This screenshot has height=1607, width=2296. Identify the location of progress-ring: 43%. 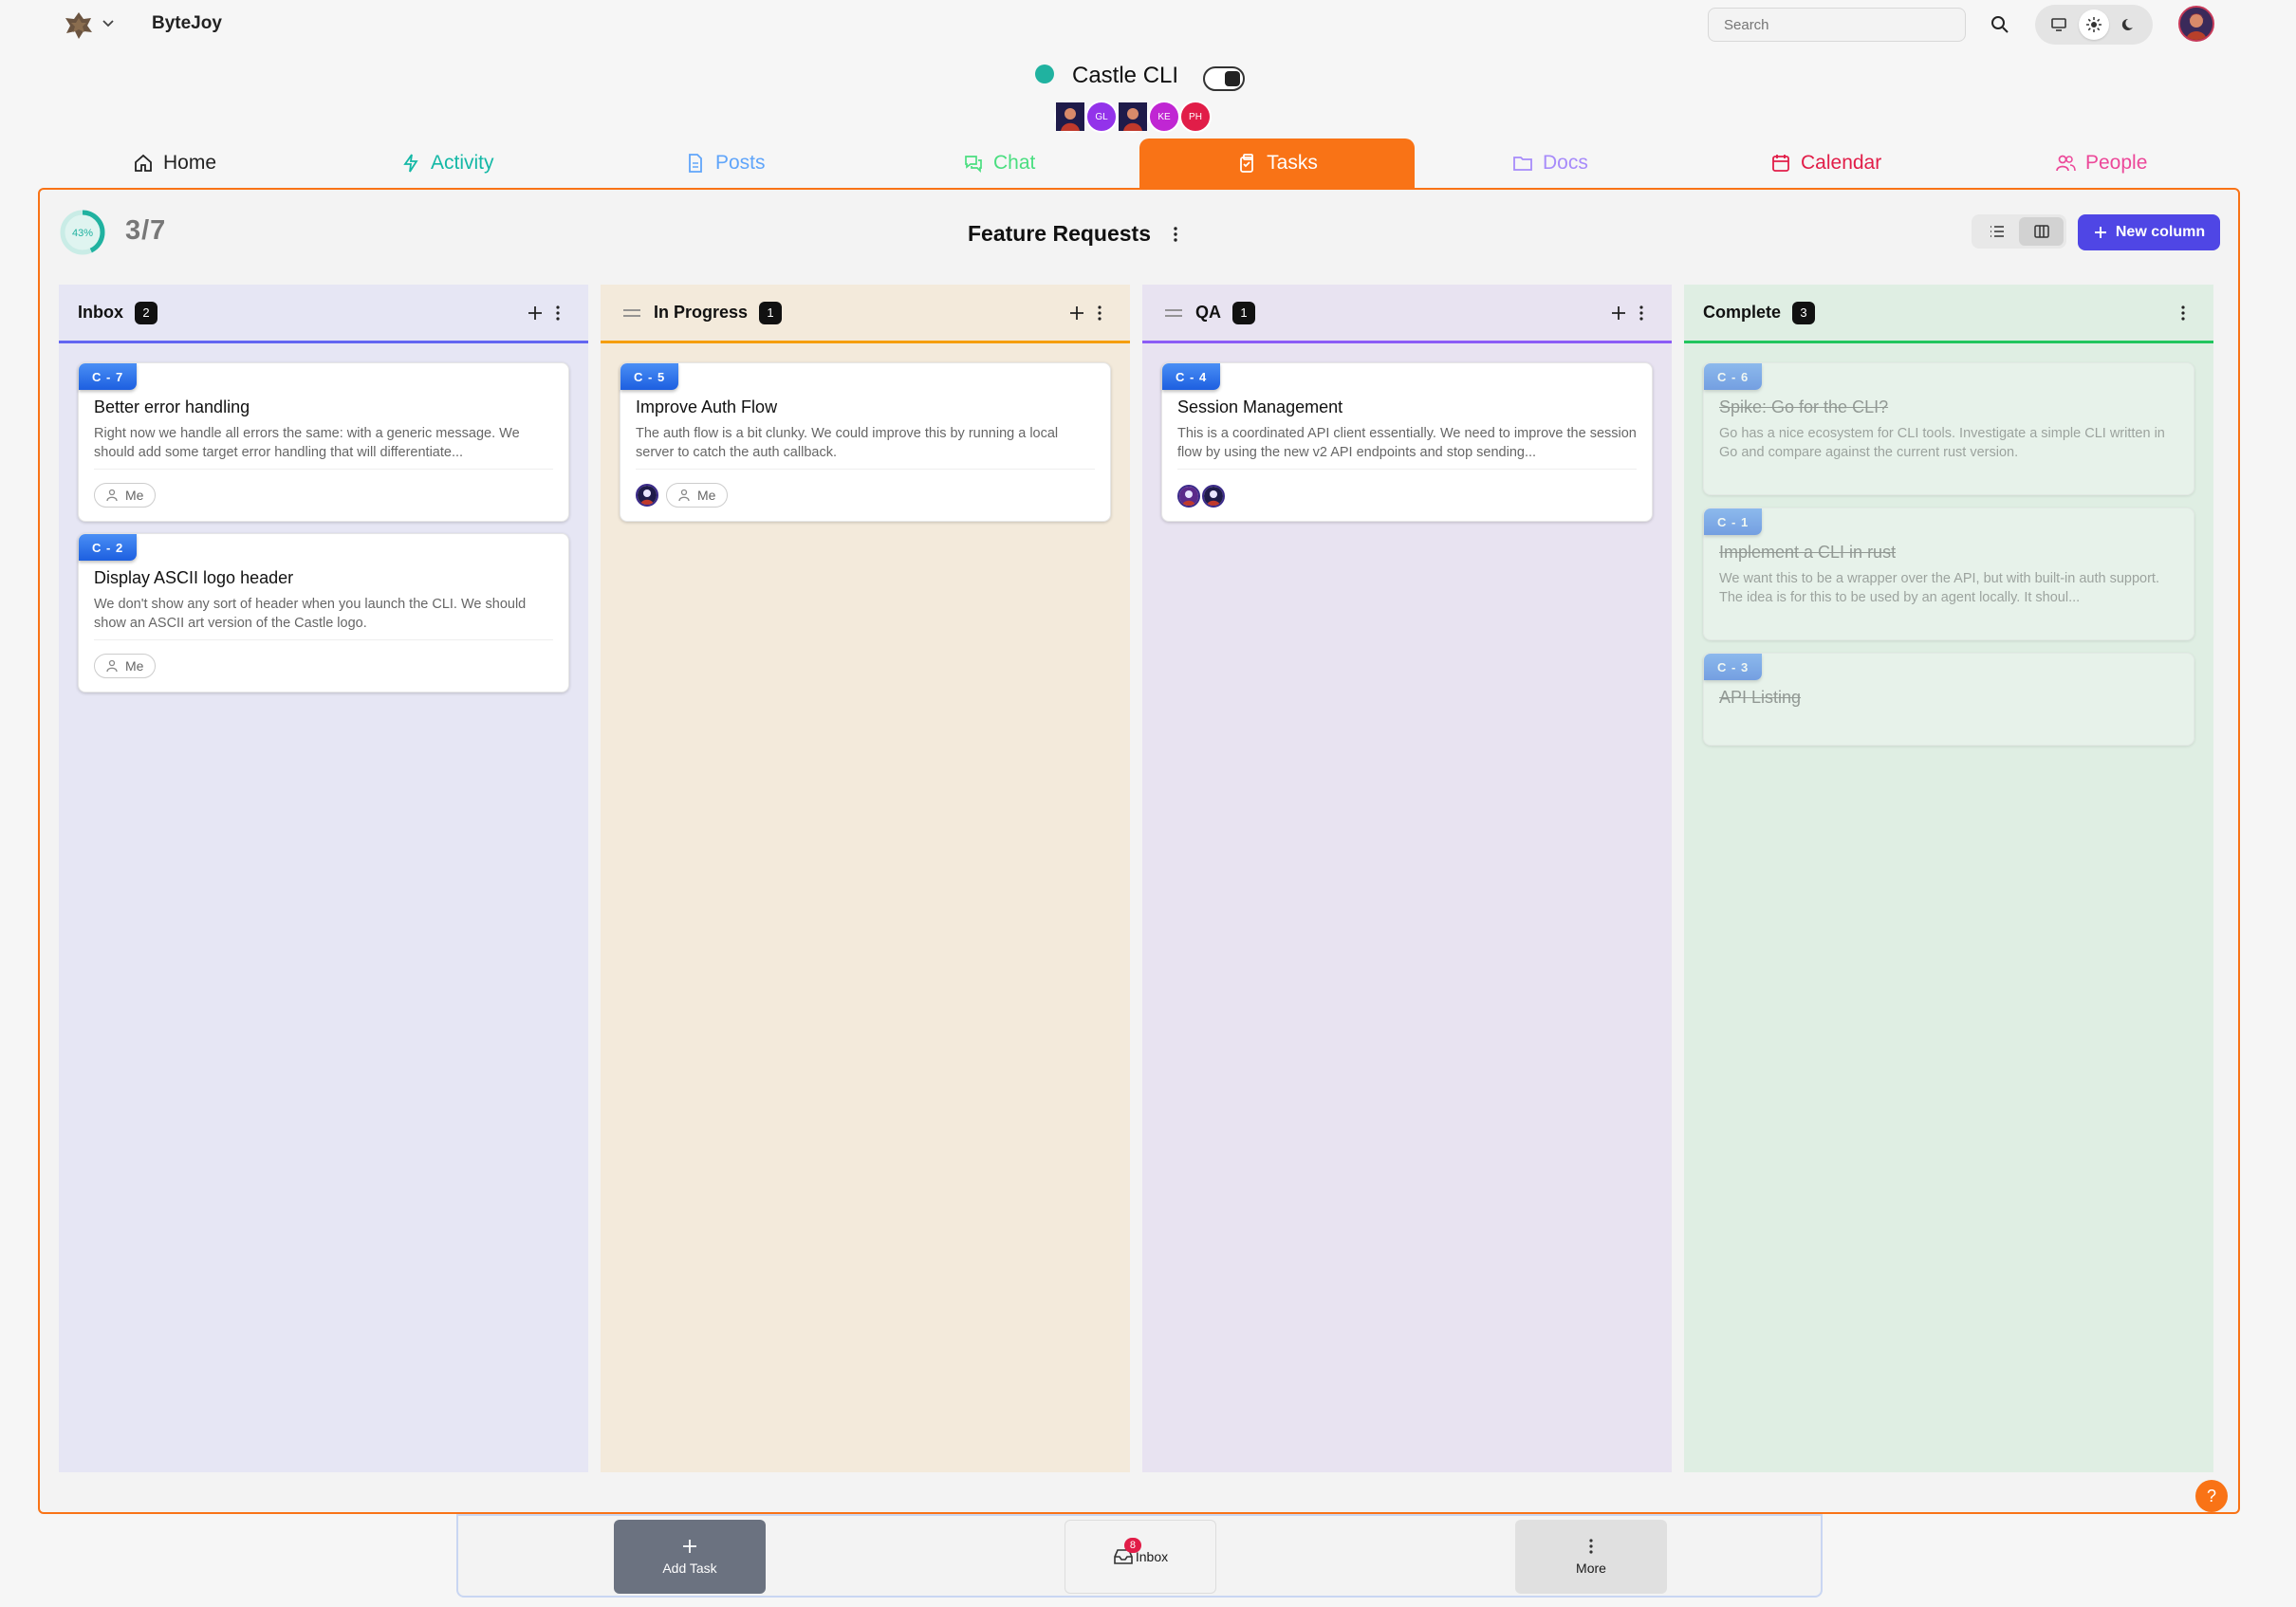
(82, 232).